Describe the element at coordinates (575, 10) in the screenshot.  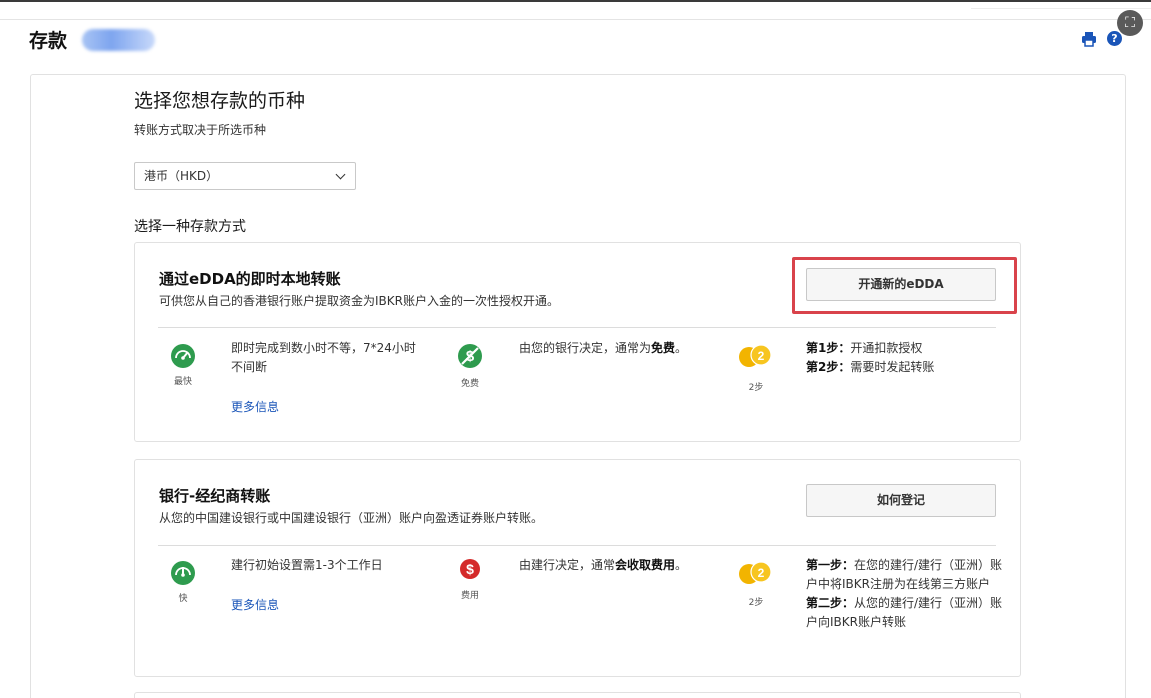
I see `browser-top-bar` at that location.